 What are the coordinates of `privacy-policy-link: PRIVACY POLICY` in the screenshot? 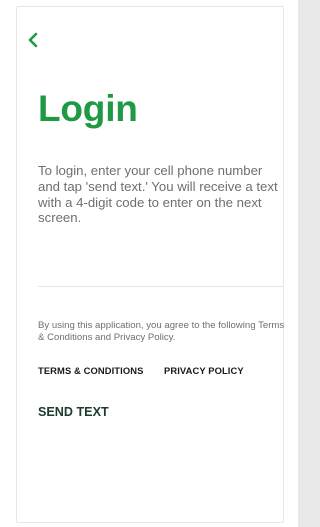 It's located at (204, 370).